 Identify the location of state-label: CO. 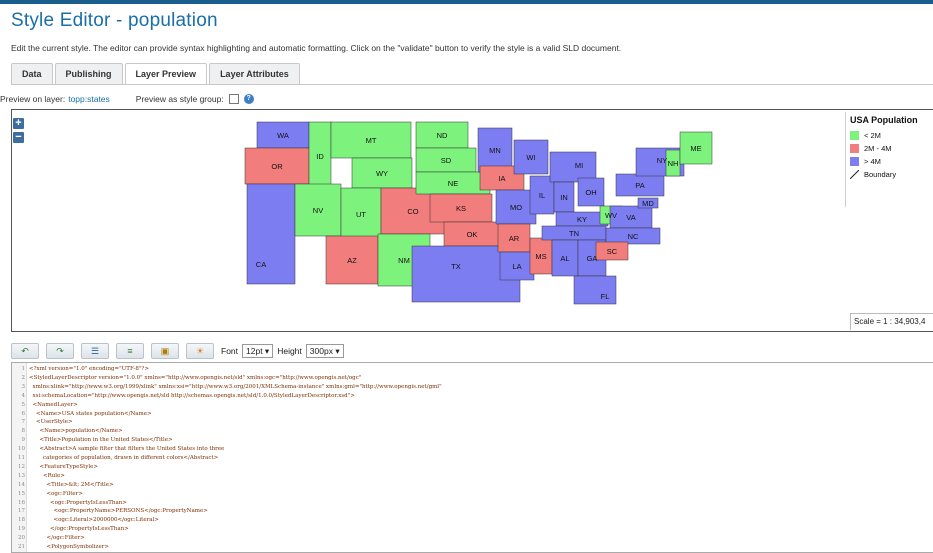
(412, 211).